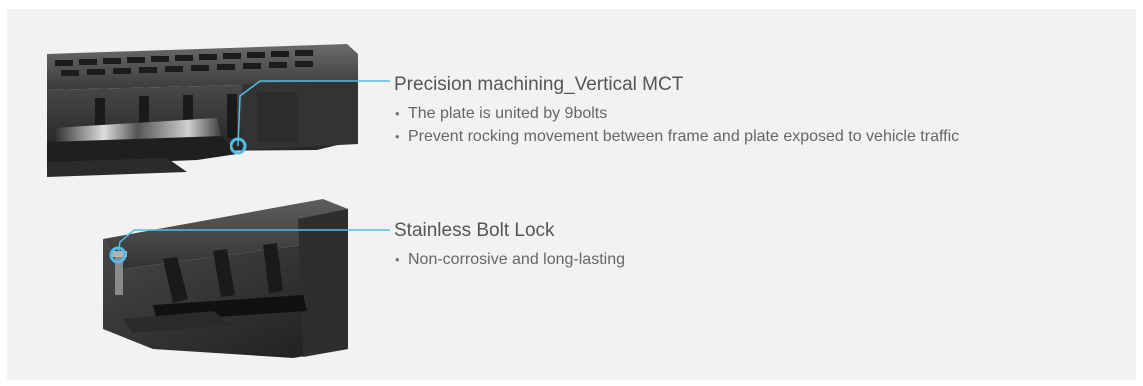 Image resolution: width=1143 pixels, height=386 pixels. What do you see at coordinates (225, 278) in the screenshot?
I see `bolt-lock-icon` at bounding box center [225, 278].